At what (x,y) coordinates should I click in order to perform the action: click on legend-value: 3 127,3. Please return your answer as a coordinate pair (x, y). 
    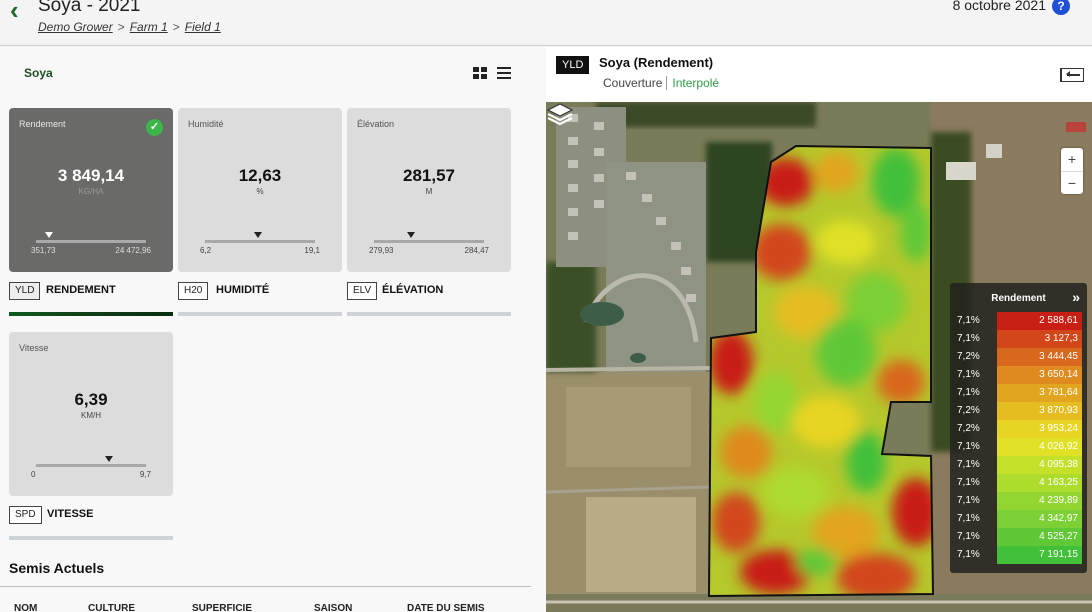
    Looking at the image, I should click on (1061, 338).